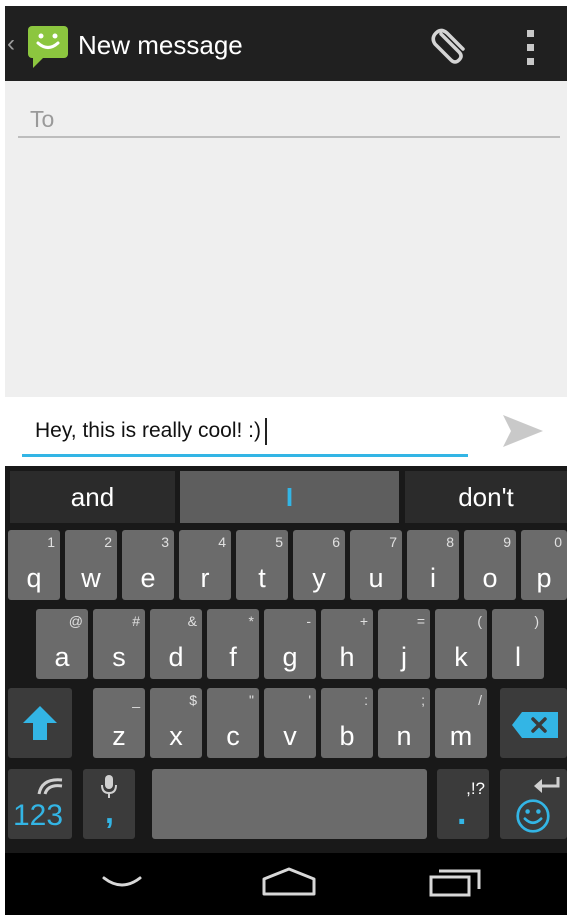  Describe the element at coordinates (160, 45) in the screenshot. I see `page-title: New message` at that location.